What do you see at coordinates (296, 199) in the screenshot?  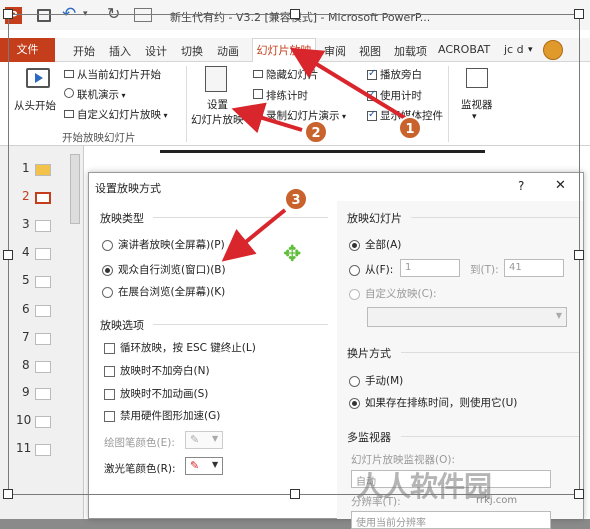 I see `annotation-badge-3: 3` at bounding box center [296, 199].